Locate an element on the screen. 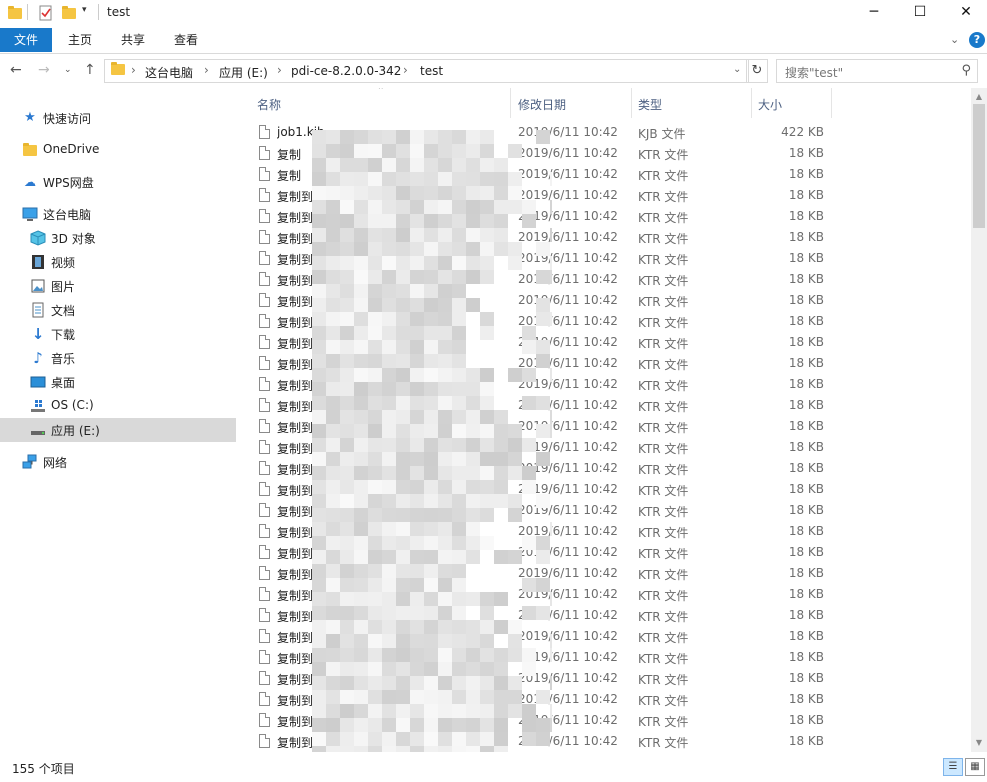 This screenshot has height=782, width=987. nav-music: ♪ 音乐 is located at coordinates (118, 358).